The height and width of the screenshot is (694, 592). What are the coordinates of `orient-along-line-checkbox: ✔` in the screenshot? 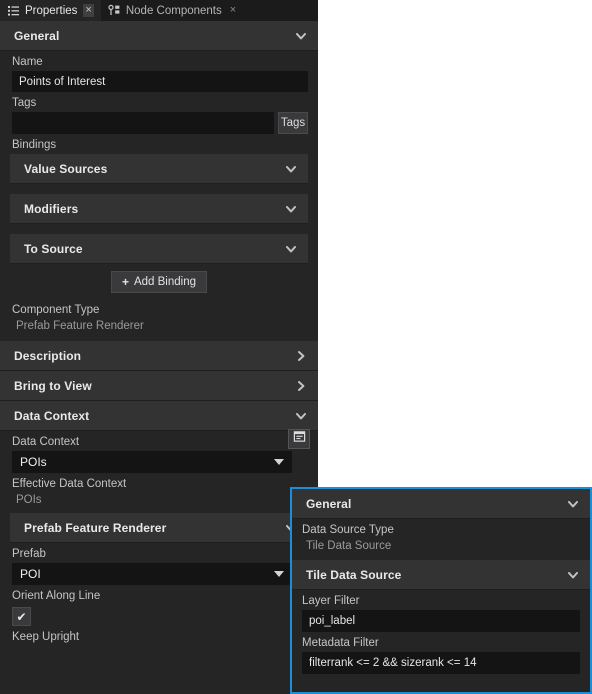 It's located at (21, 616).